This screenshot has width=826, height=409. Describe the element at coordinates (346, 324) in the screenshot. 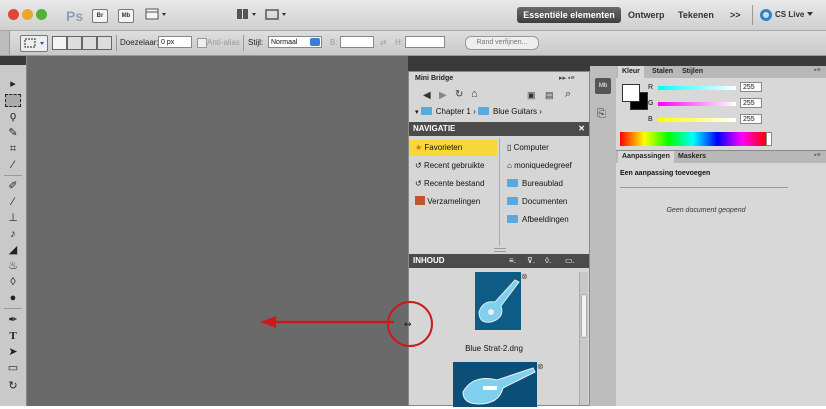

I see `annotation-overlay: ↔` at that location.